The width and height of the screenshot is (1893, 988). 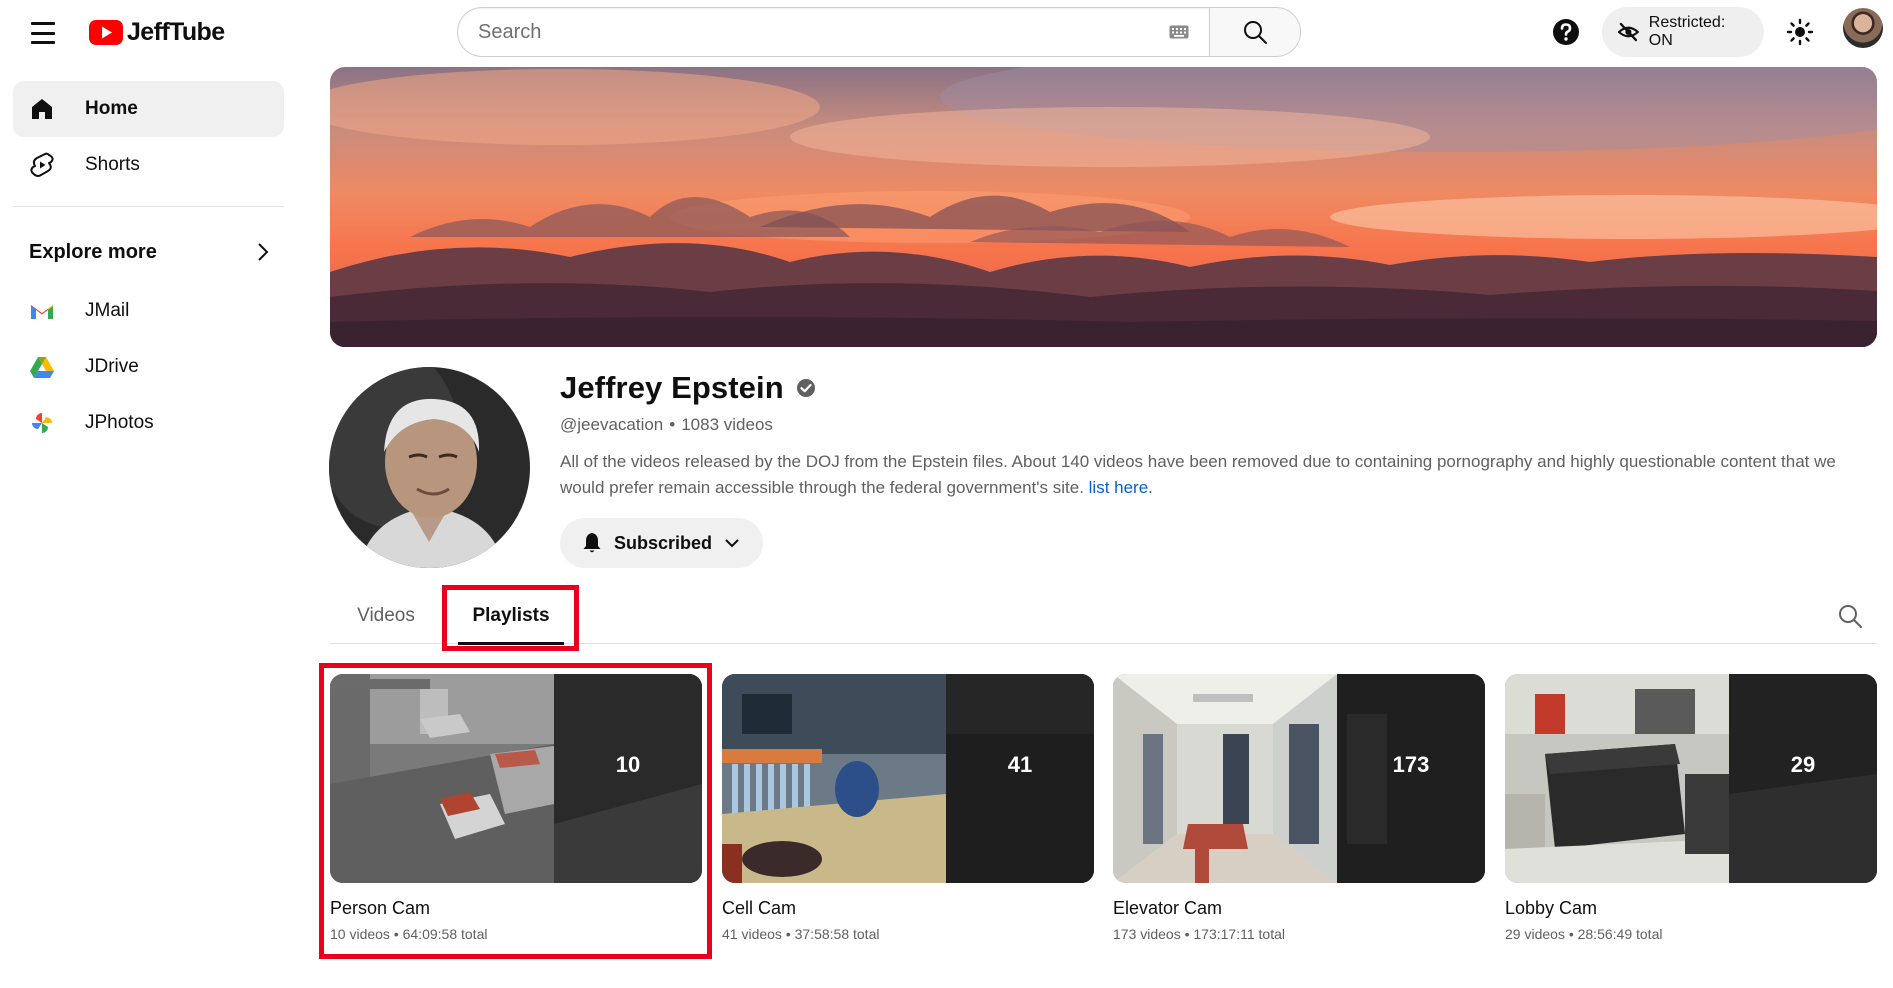 What do you see at coordinates (1863, 28) in the screenshot?
I see `user-avatar` at bounding box center [1863, 28].